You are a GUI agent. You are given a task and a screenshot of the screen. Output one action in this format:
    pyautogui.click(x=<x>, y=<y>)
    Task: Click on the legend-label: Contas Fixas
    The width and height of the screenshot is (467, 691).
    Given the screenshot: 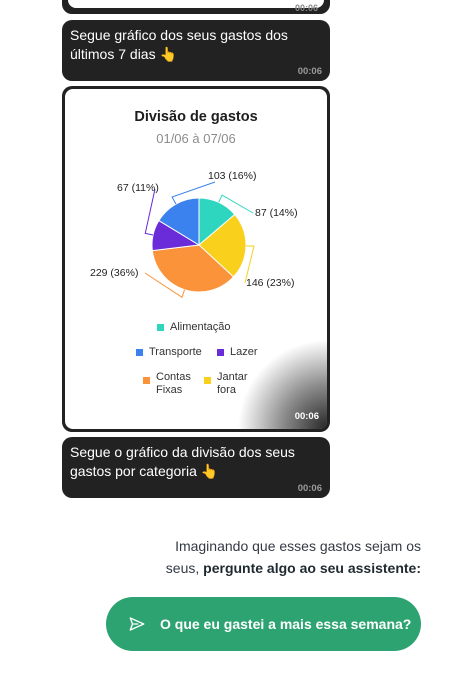 What is the action you would take?
    pyautogui.click(x=173, y=383)
    